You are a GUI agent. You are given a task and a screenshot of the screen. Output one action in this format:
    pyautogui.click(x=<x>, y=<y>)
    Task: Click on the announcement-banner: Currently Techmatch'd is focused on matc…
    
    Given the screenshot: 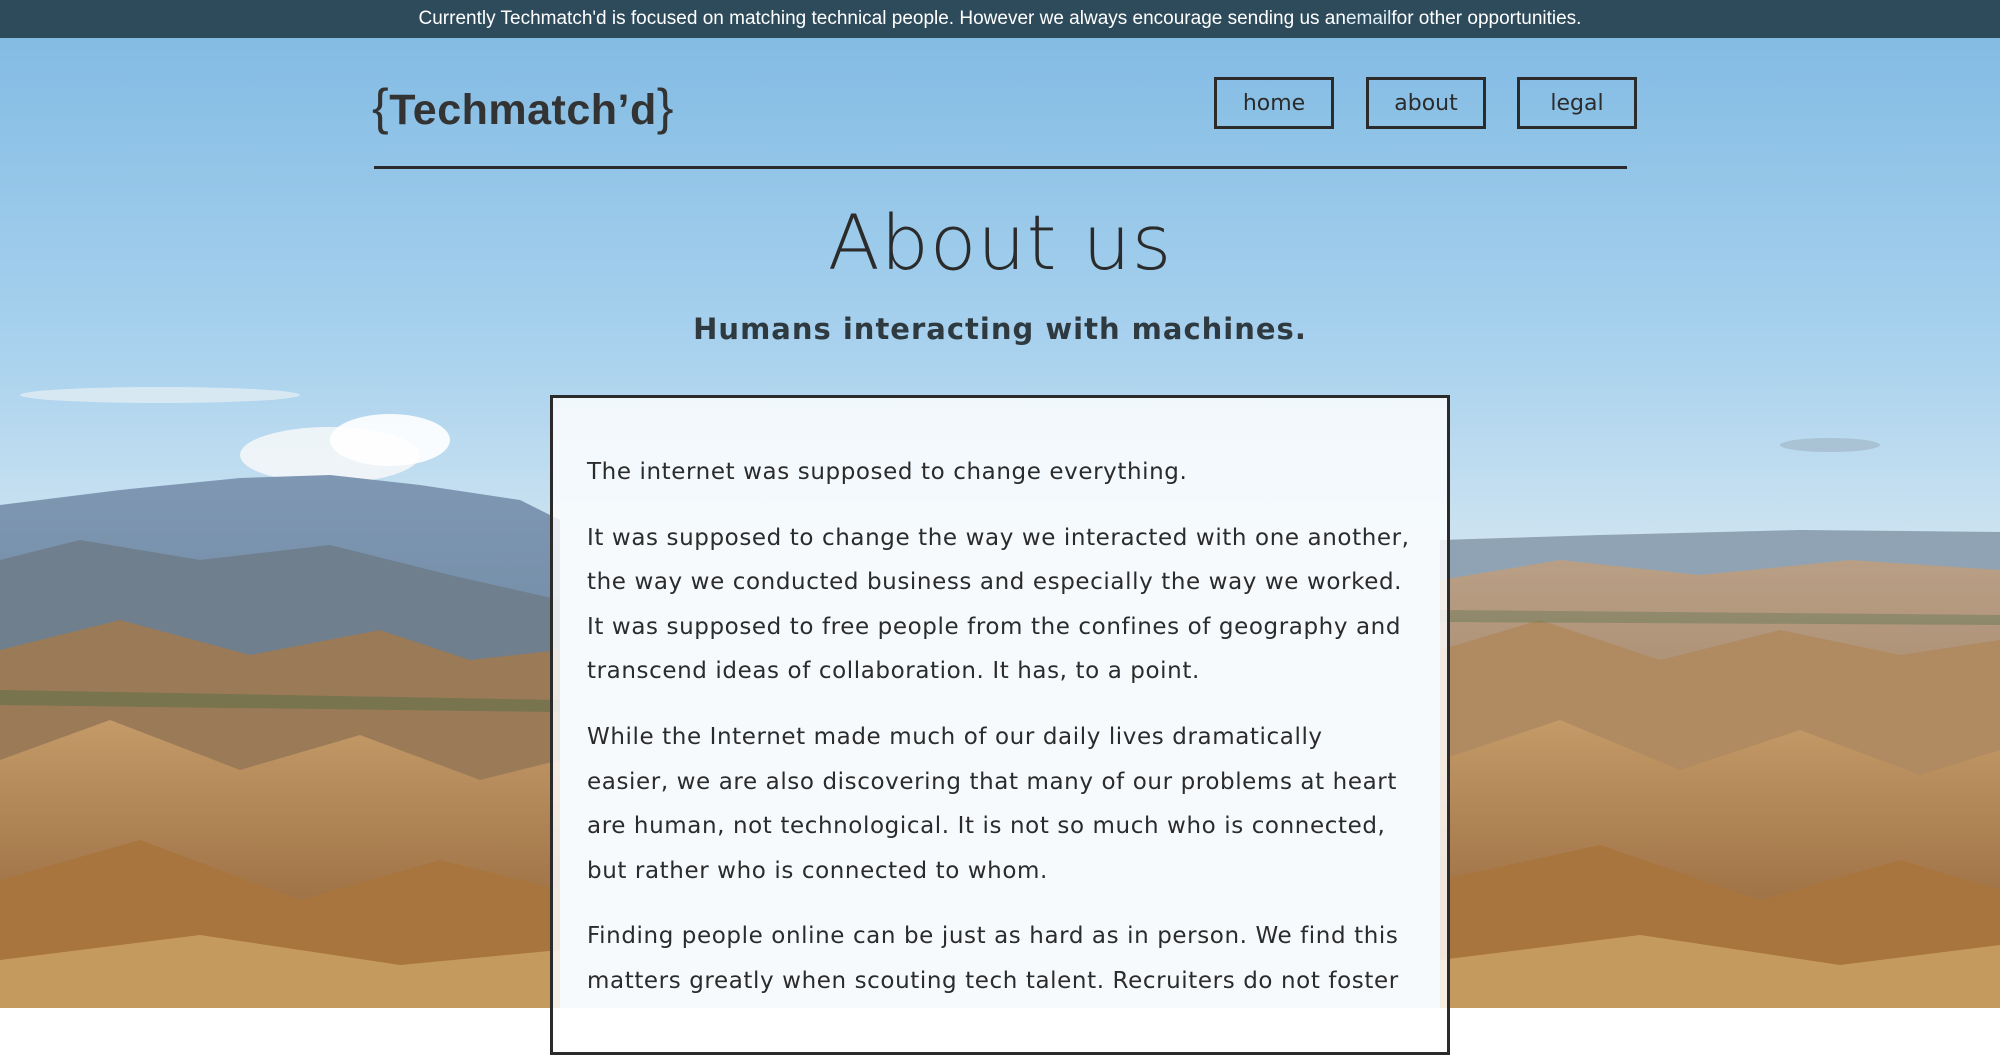 What is the action you would take?
    pyautogui.click(x=1000, y=19)
    